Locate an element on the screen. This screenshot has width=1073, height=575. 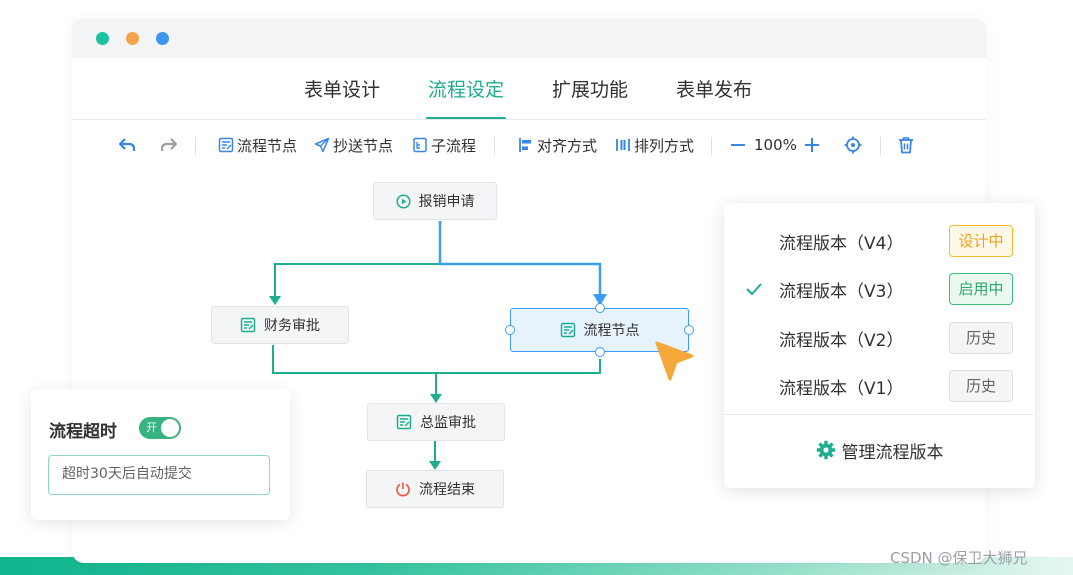
connection-handle-right is located at coordinates (689, 330).